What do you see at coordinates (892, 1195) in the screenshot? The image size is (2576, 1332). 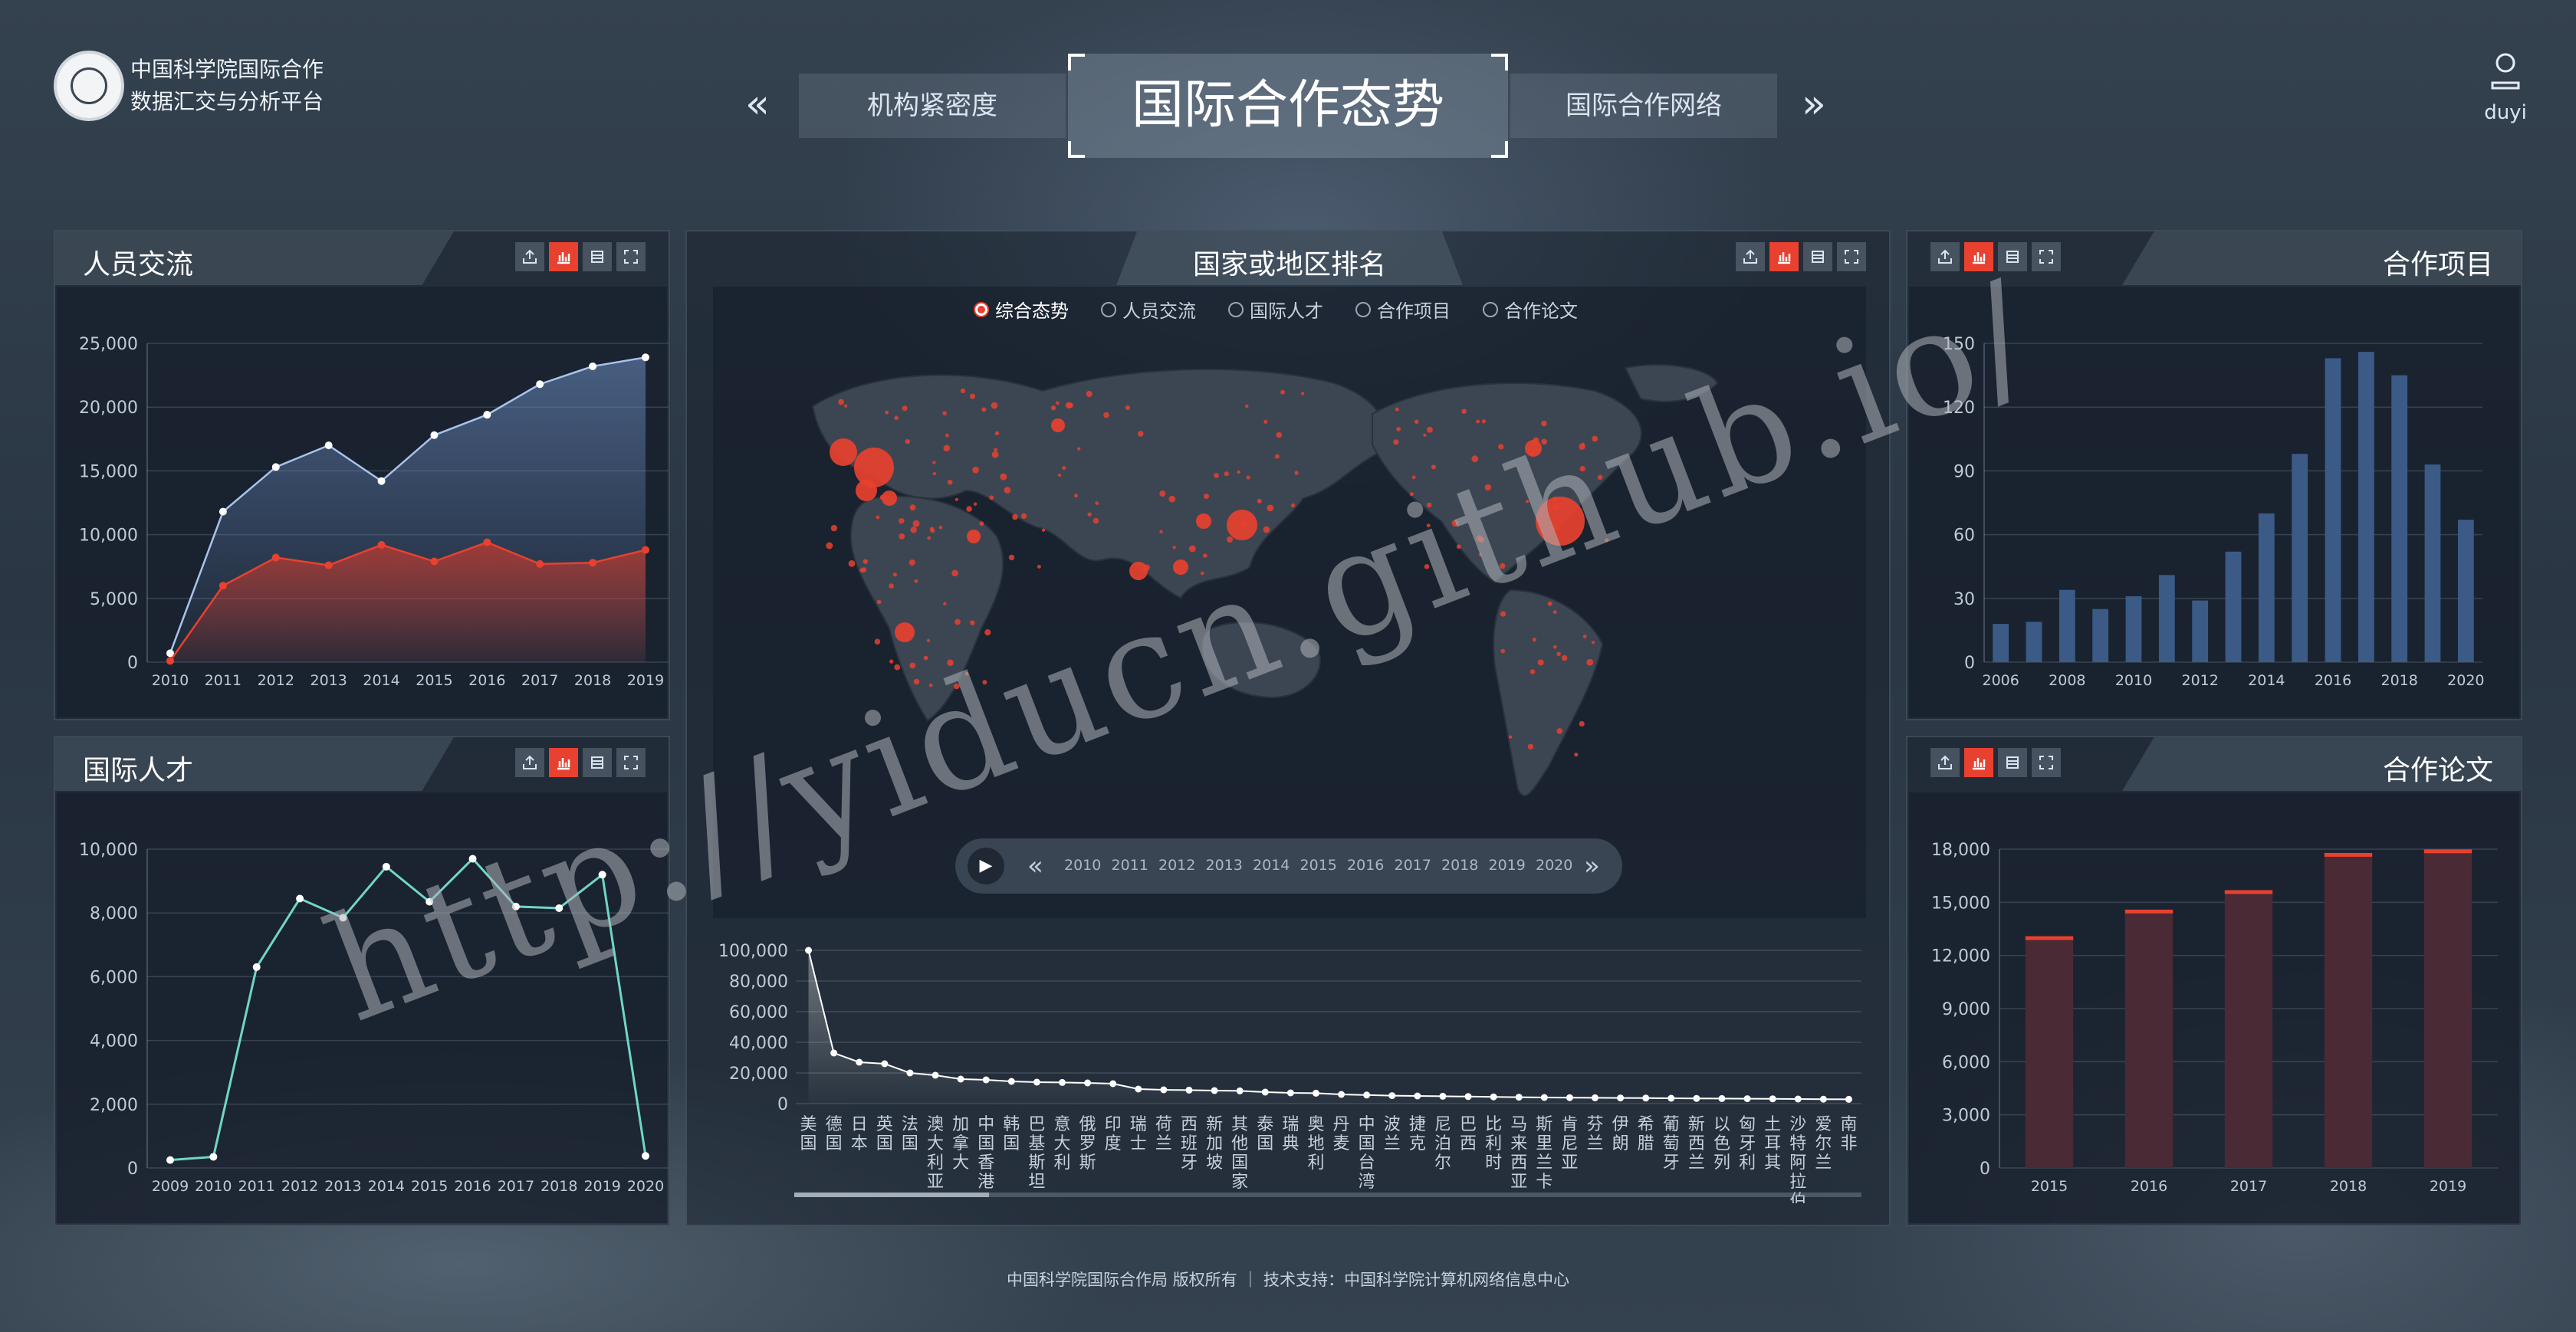 I see `scrollbar-thumb` at bounding box center [892, 1195].